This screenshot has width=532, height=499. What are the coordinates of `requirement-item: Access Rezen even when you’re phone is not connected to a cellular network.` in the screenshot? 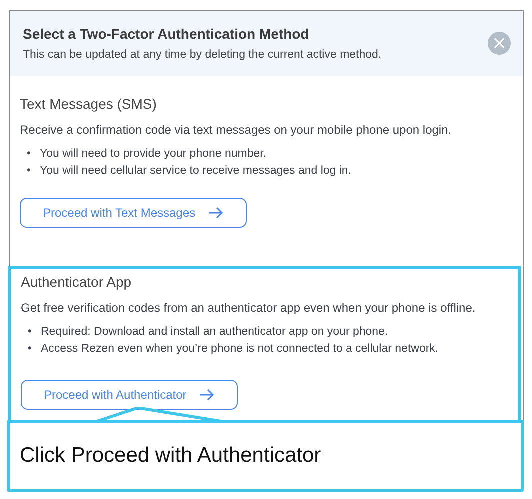 It's located at (240, 349).